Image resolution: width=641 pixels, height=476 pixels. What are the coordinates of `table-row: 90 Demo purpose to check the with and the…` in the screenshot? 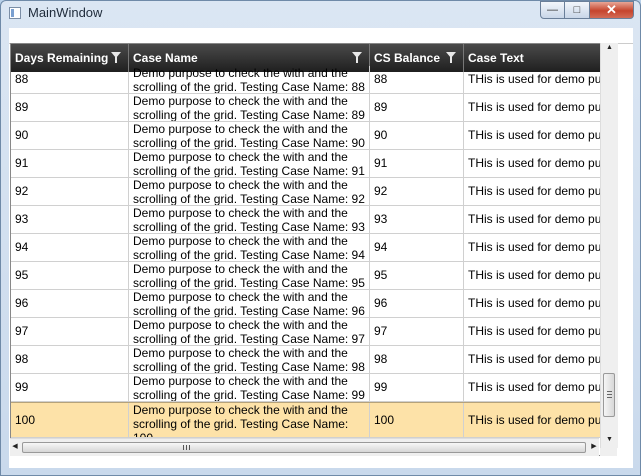 It's located at (305, 136).